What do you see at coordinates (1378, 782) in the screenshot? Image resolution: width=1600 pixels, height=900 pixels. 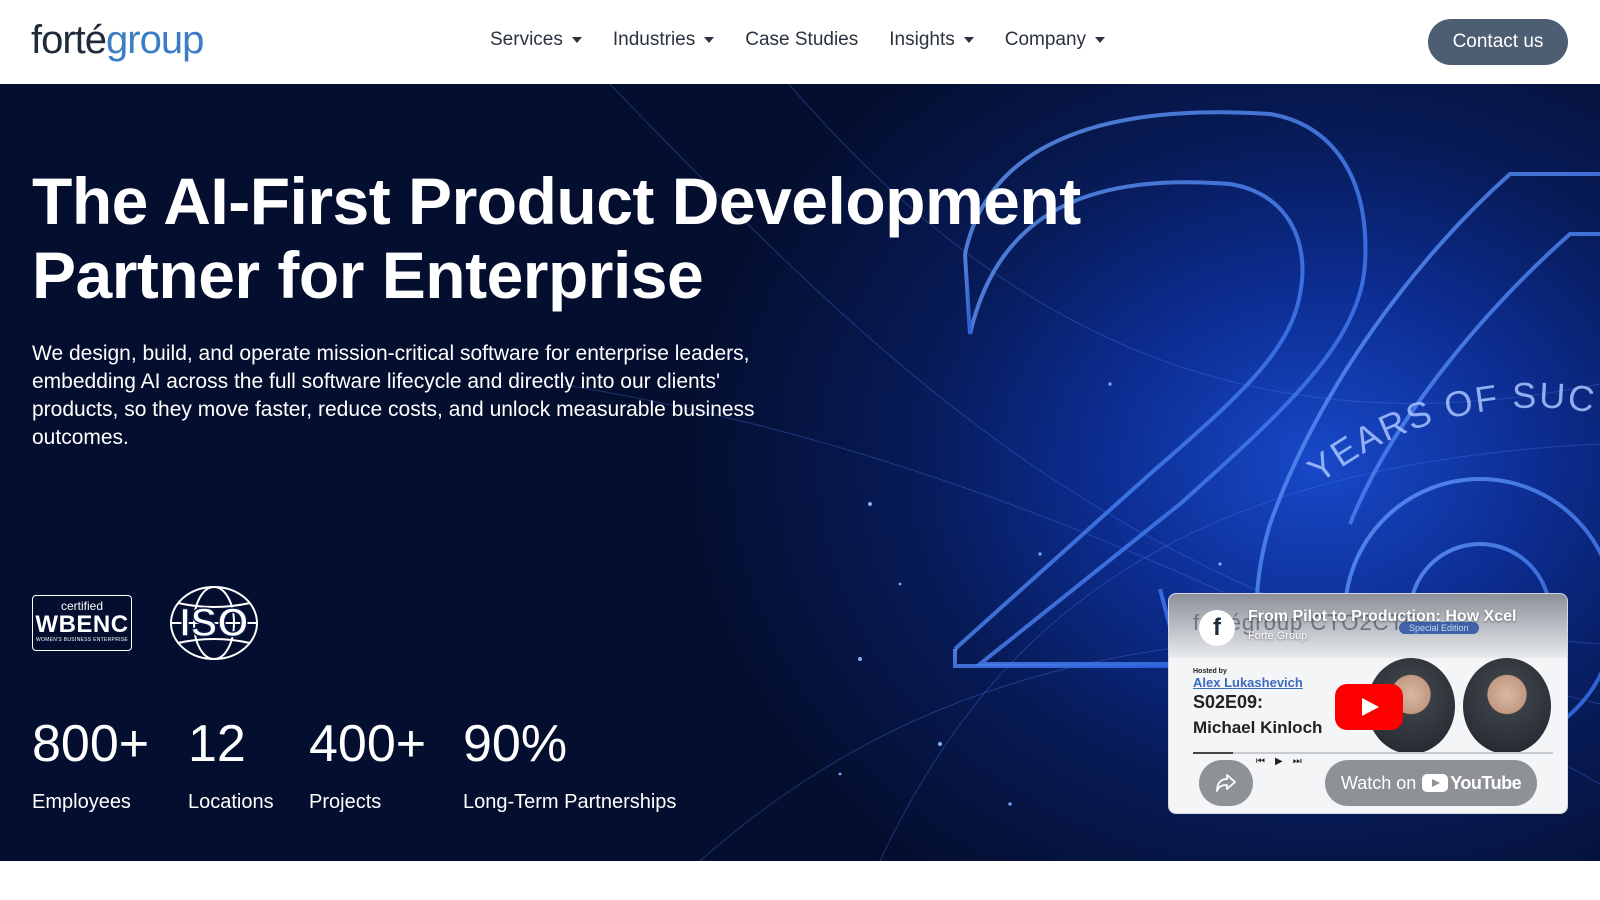 I see `watch-on-label: Watch on` at bounding box center [1378, 782].